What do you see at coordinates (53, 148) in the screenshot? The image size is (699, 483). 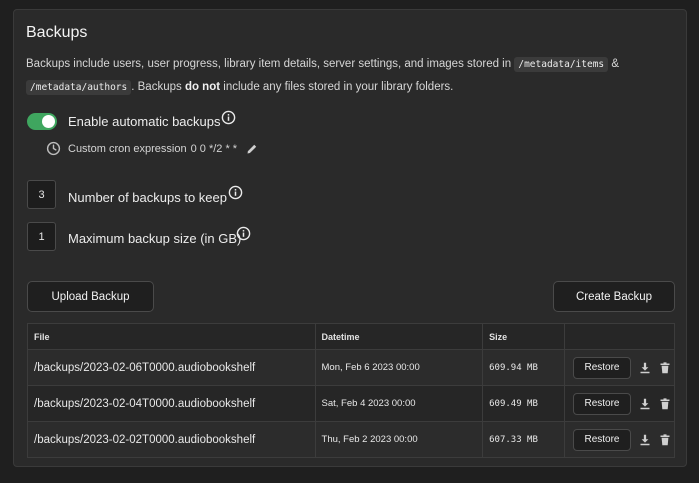 I see `clock-icon` at bounding box center [53, 148].